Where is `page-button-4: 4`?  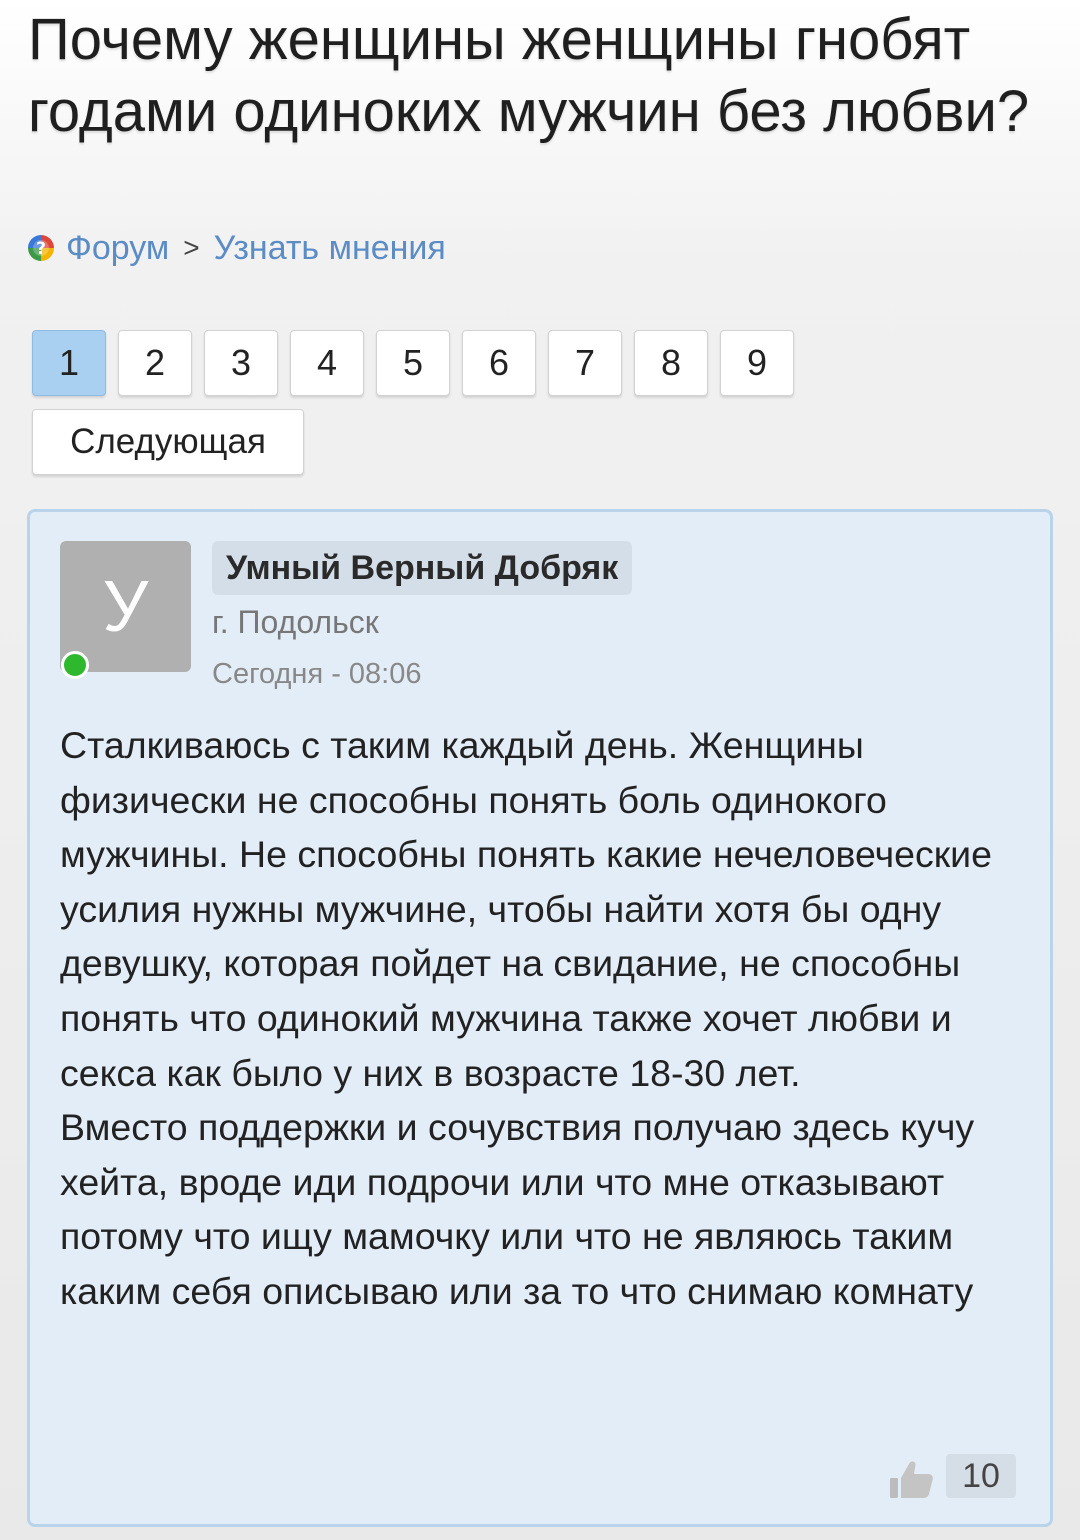 page-button-4: 4 is located at coordinates (327, 363).